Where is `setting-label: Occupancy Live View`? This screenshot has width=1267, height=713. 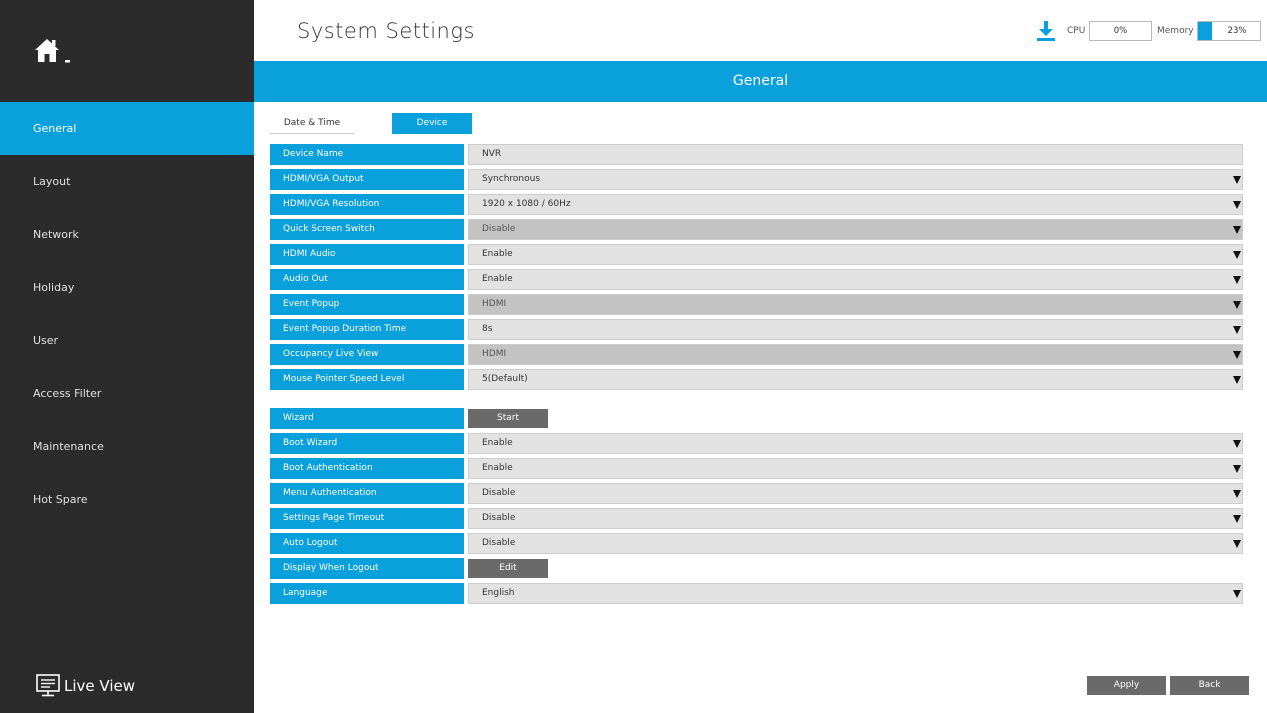
setting-label: Occupancy Live View is located at coordinates (367, 354).